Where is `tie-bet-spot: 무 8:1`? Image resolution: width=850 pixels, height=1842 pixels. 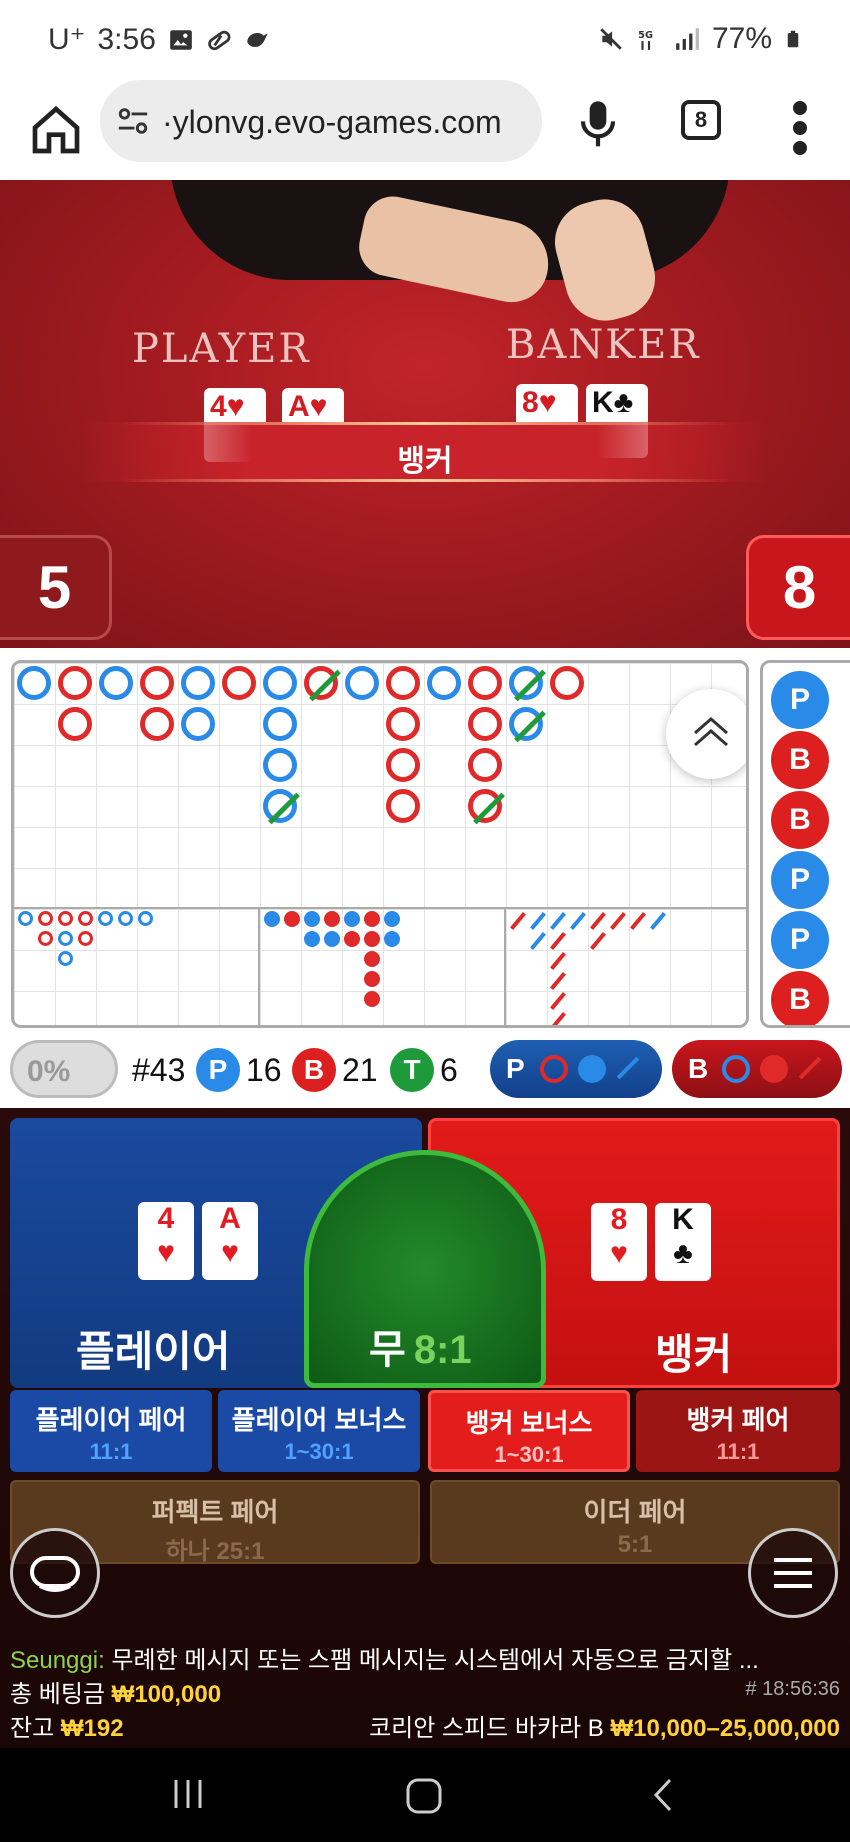 tie-bet-spot: 무 8:1 is located at coordinates (425, 1269).